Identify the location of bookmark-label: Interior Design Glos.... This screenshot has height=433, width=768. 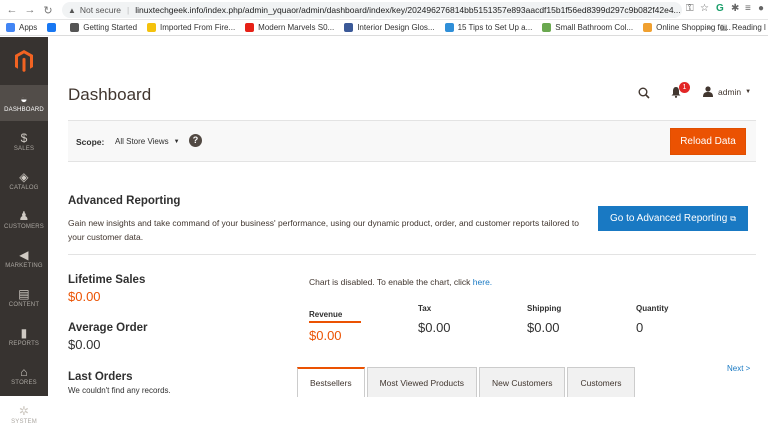
(396, 27).